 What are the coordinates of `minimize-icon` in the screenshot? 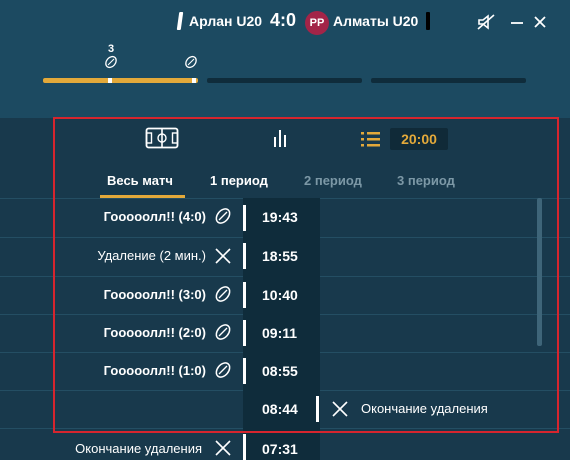 It's located at (517, 23).